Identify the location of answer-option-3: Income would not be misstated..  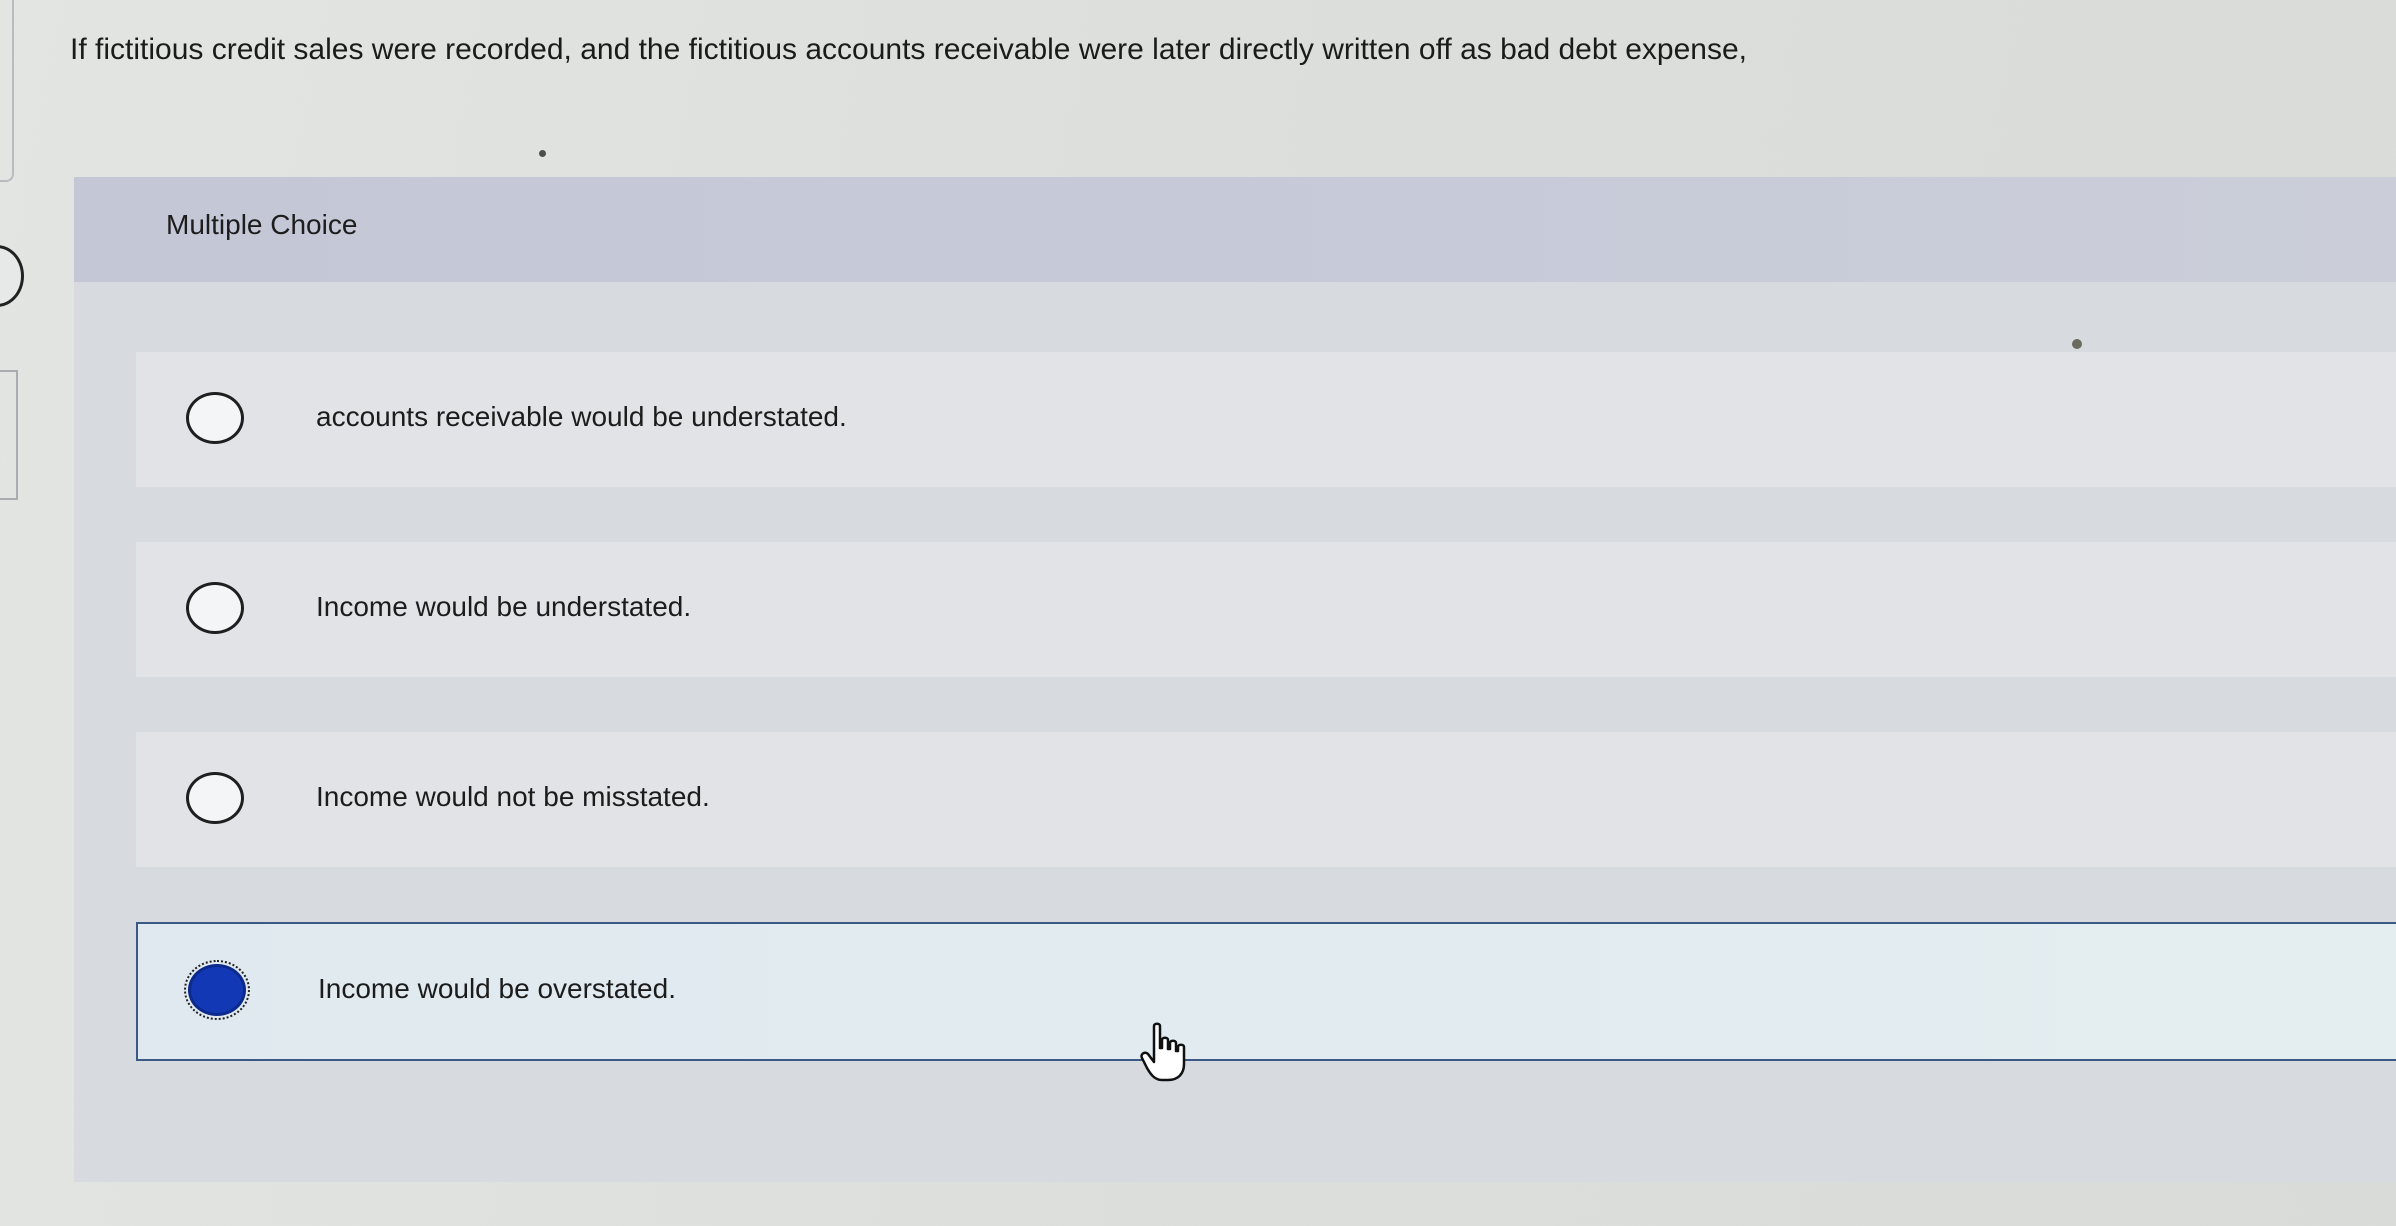
(1266, 799).